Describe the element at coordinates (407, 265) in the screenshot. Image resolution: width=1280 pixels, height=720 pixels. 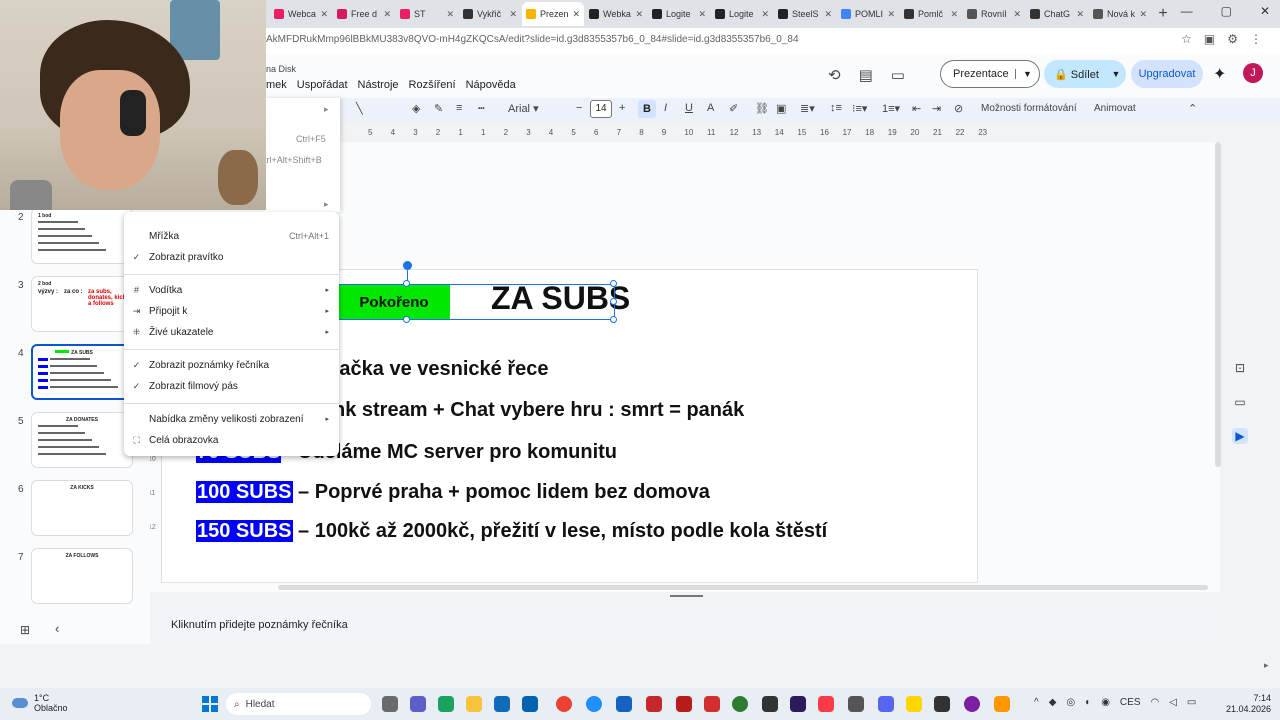
I see `rotate-handle` at that location.